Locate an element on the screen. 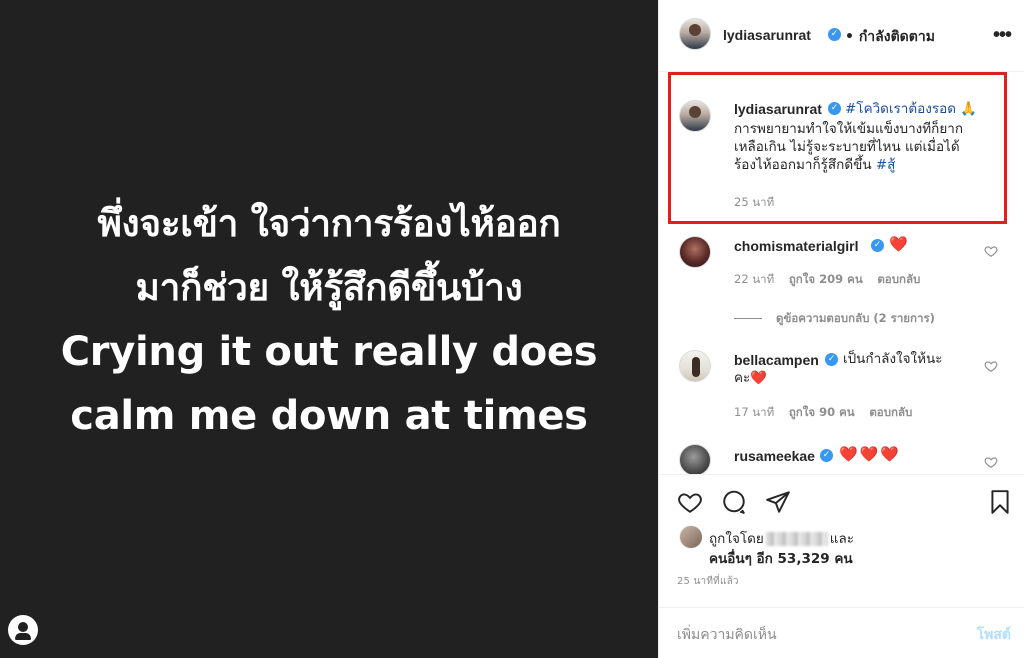  liked-by-line: ถูกใจโดย และ is located at coordinates (782, 539).